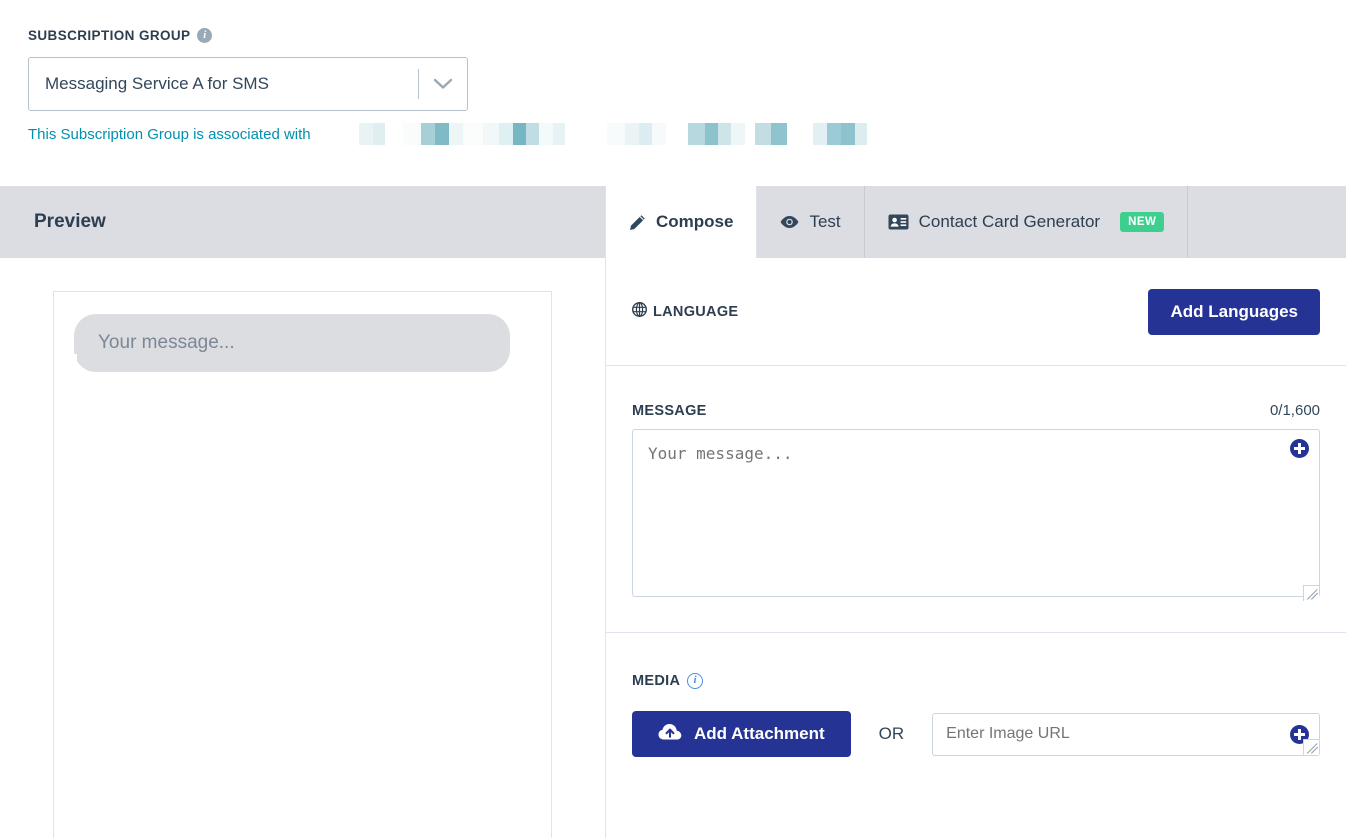  Describe the element at coordinates (1311, 746) in the screenshot. I see `url-input-resize-handle` at that location.